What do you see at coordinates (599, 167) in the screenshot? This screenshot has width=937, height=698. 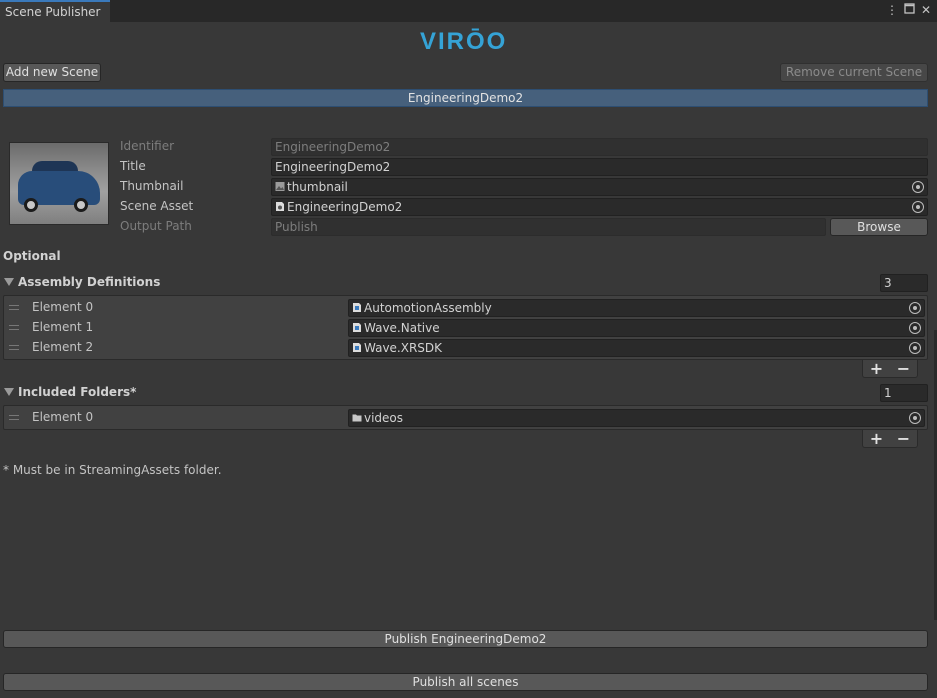 I see `title-field: EngineeringDemo2` at bounding box center [599, 167].